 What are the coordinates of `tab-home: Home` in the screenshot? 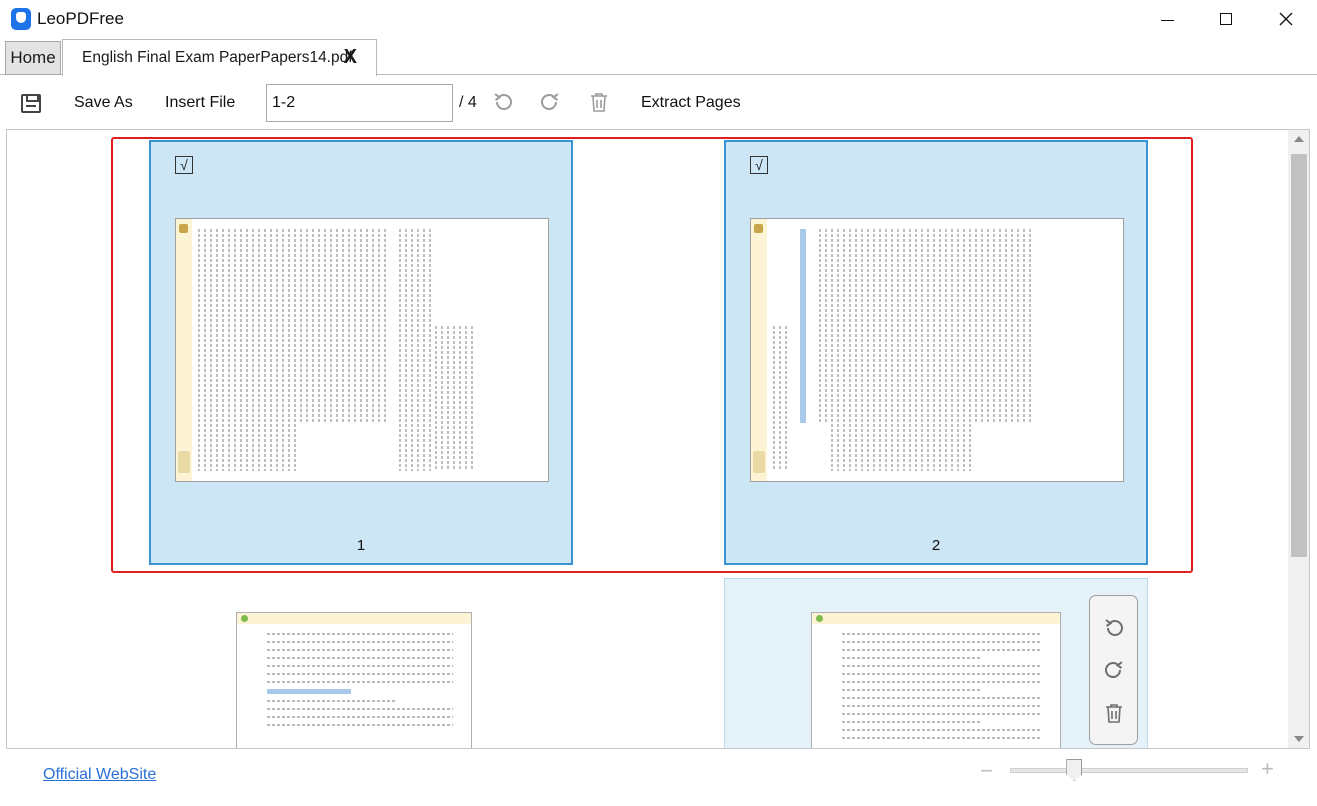 It's located at (33, 58).